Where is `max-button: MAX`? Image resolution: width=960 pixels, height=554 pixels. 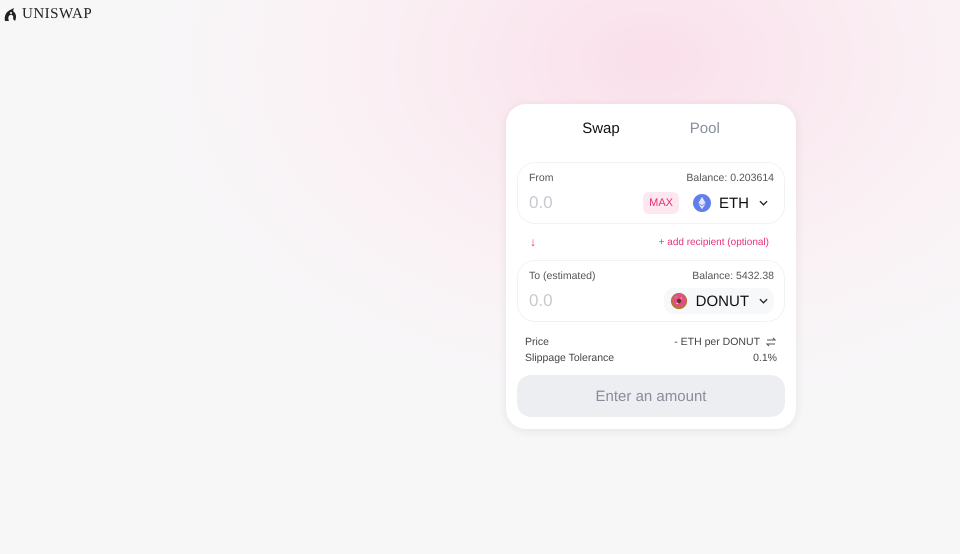
max-button: MAX is located at coordinates (661, 203).